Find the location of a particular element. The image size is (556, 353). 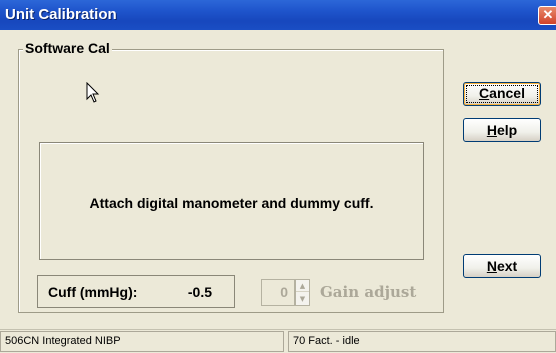

cuff-label: Cuff (mmHg): is located at coordinates (93, 292).